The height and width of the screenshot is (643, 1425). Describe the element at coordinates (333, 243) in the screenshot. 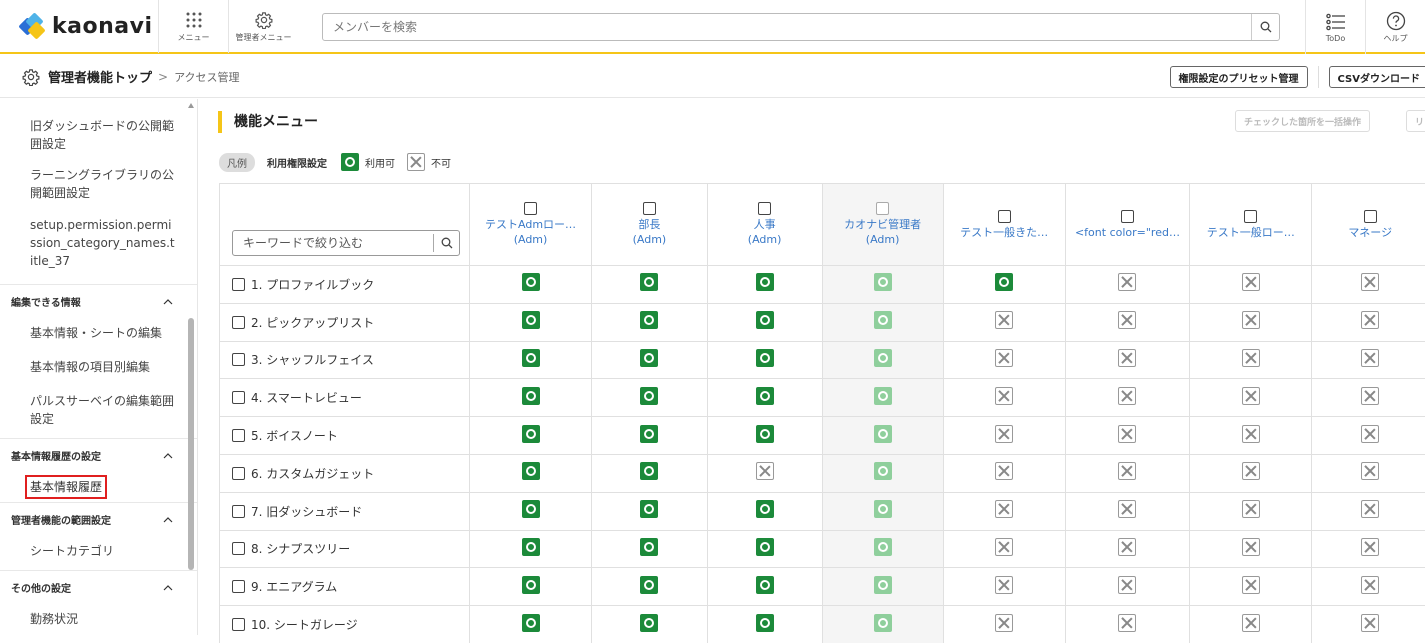

I see `keyword-filter-input` at that location.